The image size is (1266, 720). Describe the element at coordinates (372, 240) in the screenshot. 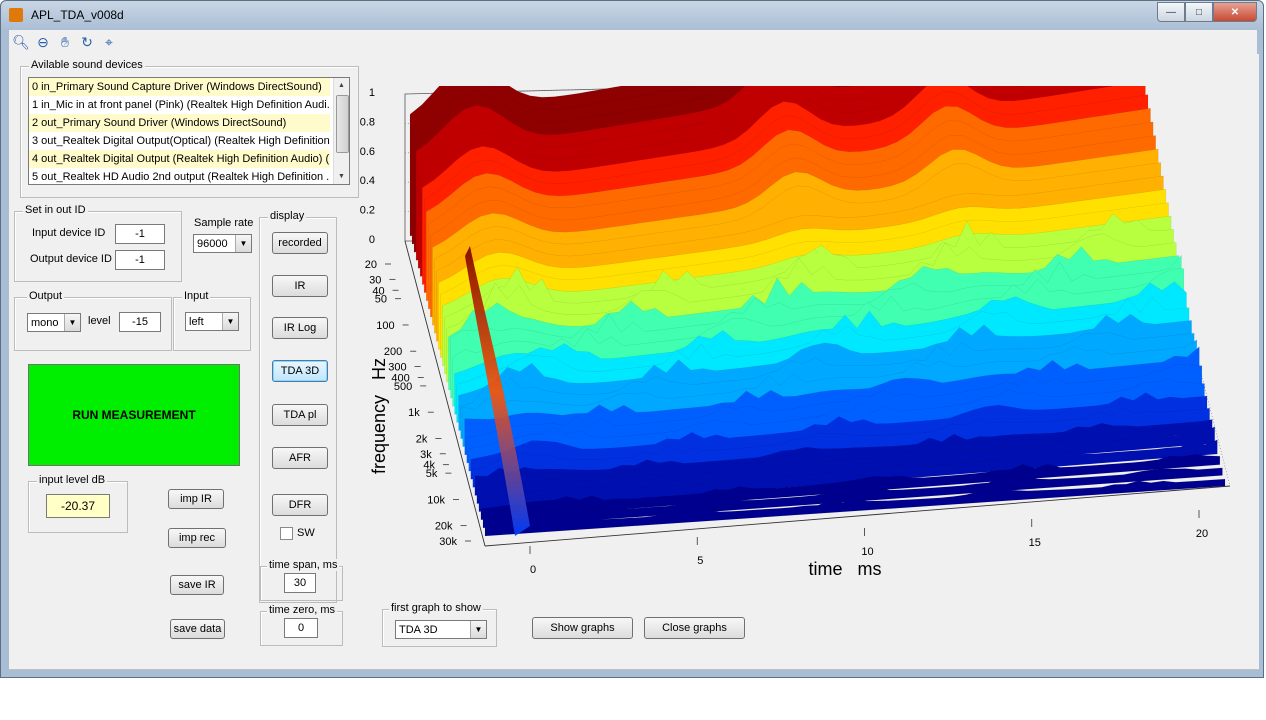

I see `z-tick-label: 0` at that location.